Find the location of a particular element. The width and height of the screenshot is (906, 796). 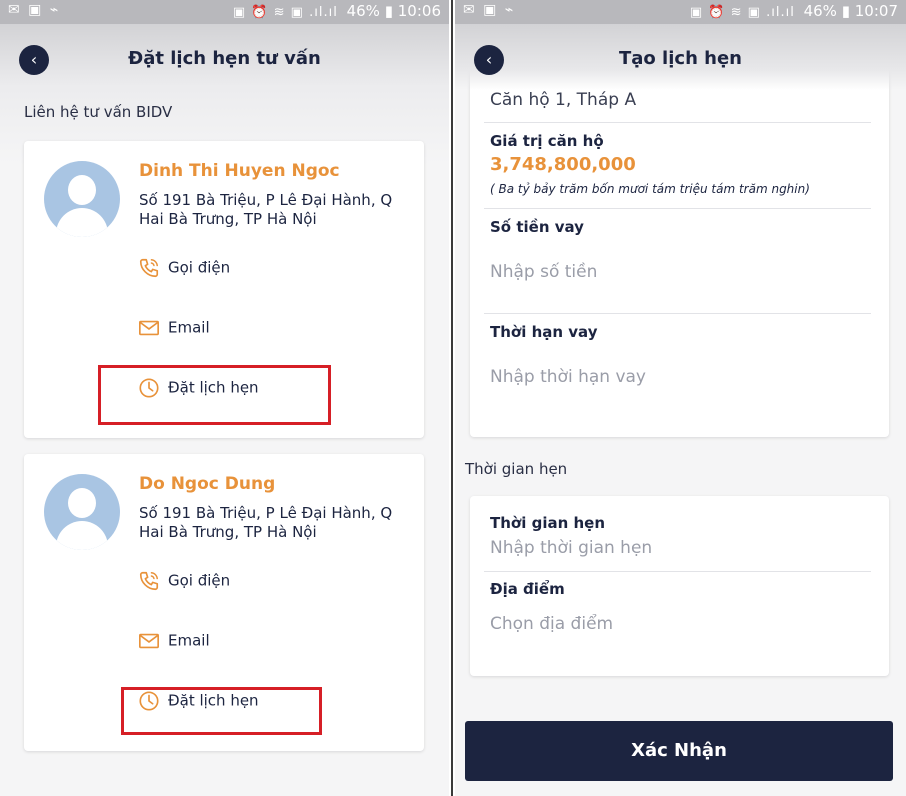

section-label-appointment: Thời gian hẹn is located at coordinates (516, 469).